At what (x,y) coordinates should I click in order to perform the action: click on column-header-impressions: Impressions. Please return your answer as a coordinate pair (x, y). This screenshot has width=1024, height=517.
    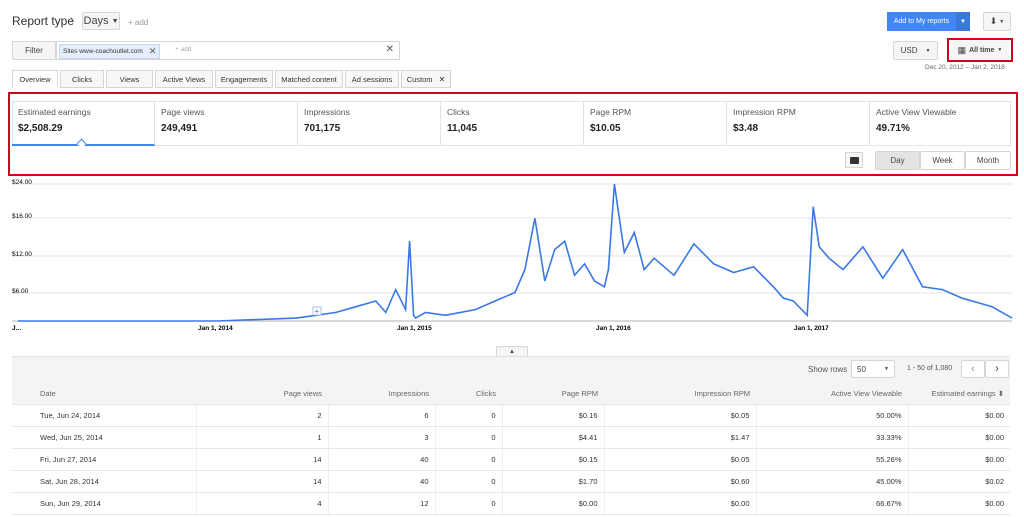
    Looking at the image, I should click on (381, 393).